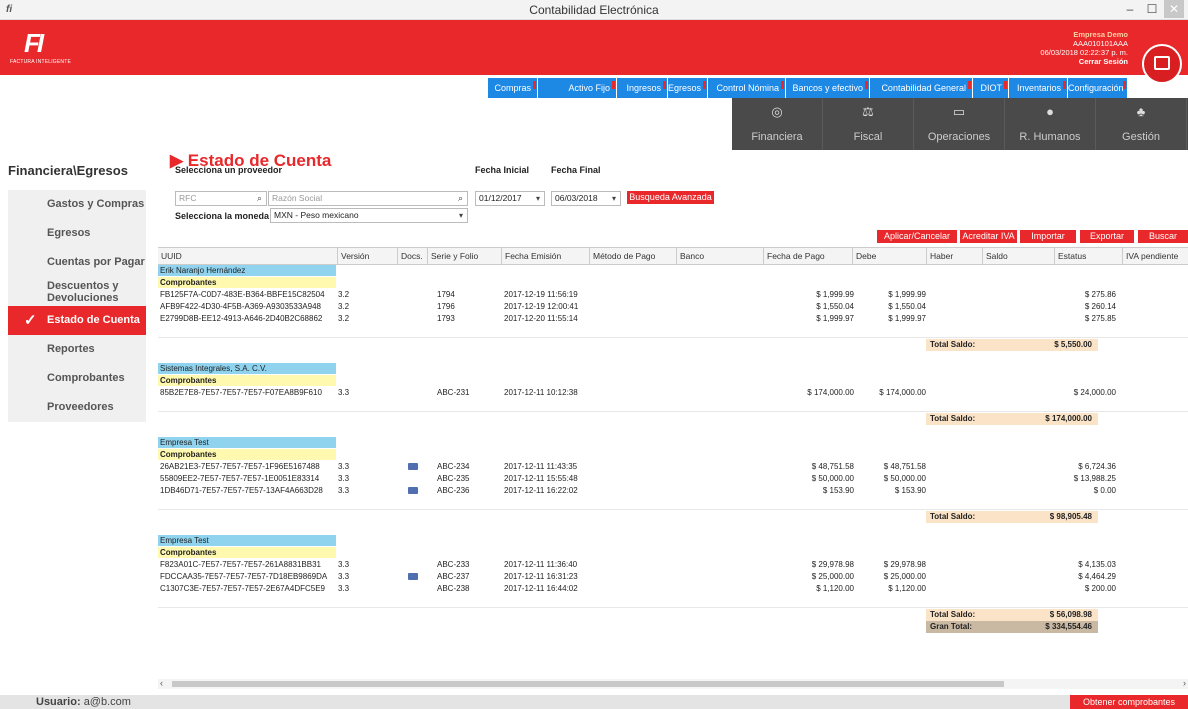 This screenshot has height=709, width=1188. What do you see at coordinates (955, 256) in the screenshot?
I see `column-header-haber: Haber` at bounding box center [955, 256].